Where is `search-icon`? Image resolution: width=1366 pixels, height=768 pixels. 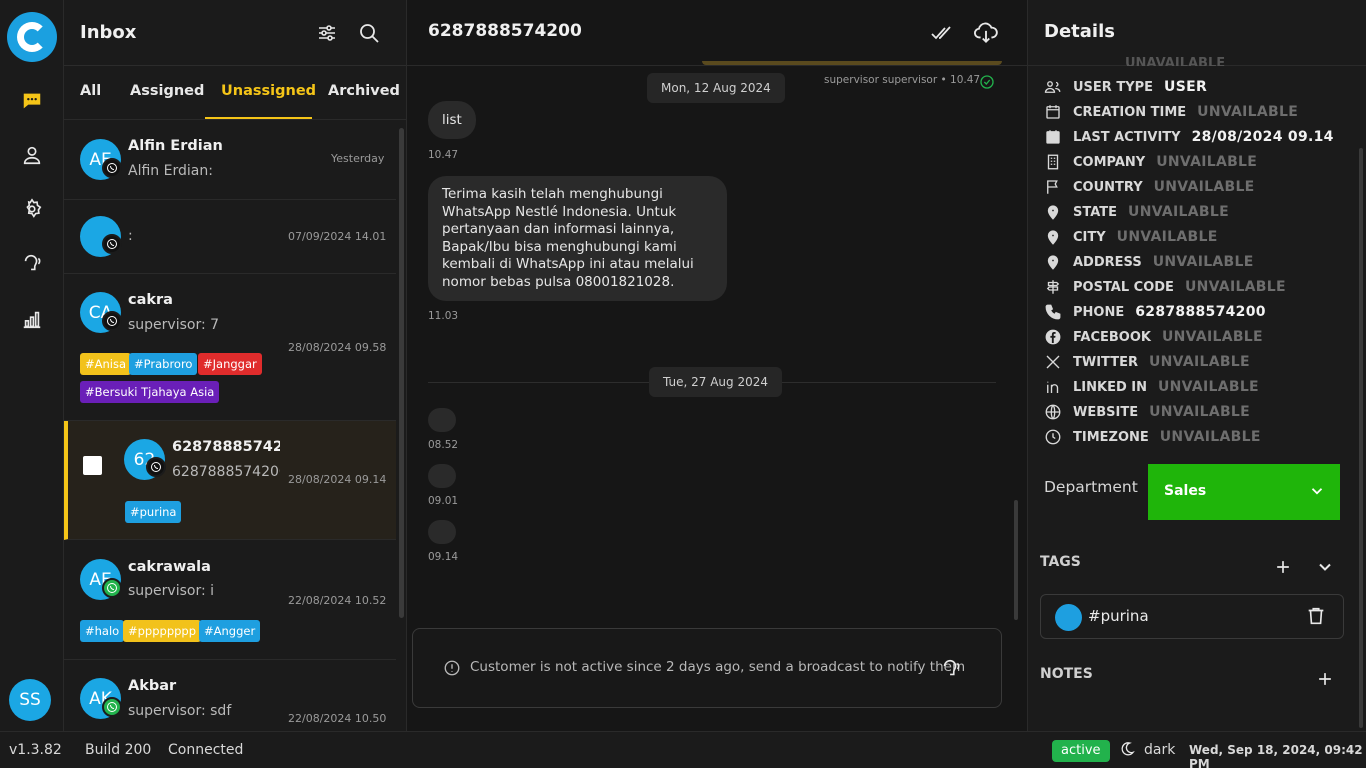 search-icon is located at coordinates (369, 33).